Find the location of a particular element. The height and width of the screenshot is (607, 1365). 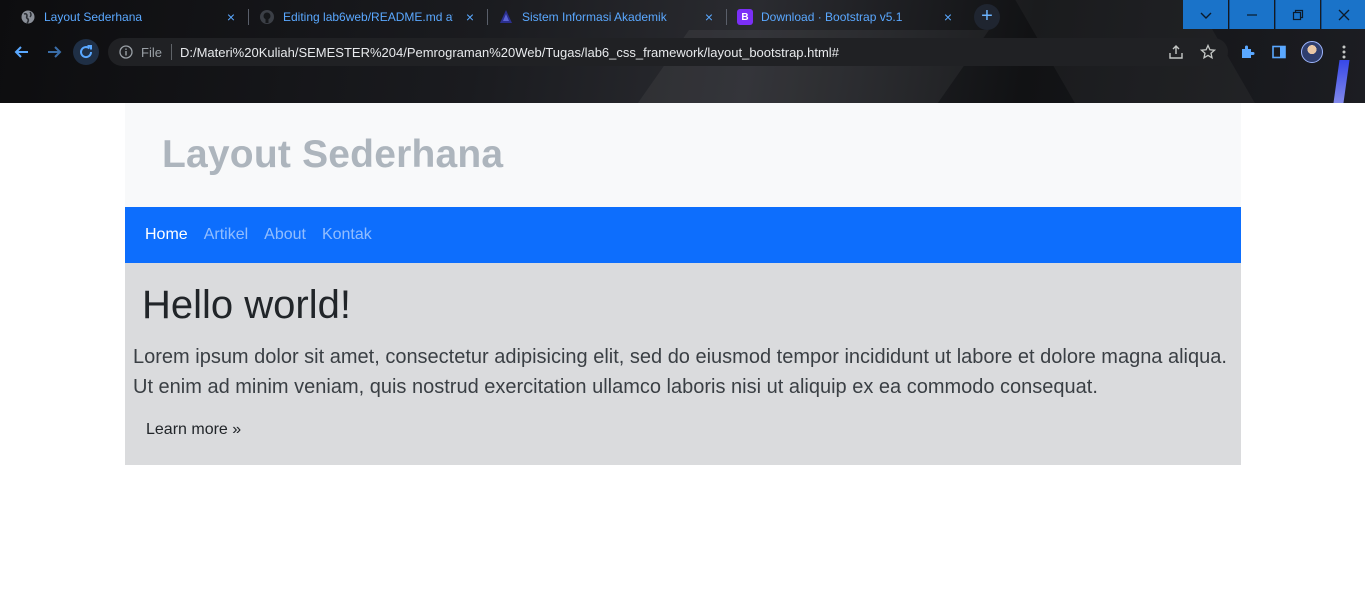

forward-button is located at coordinates (54, 52).